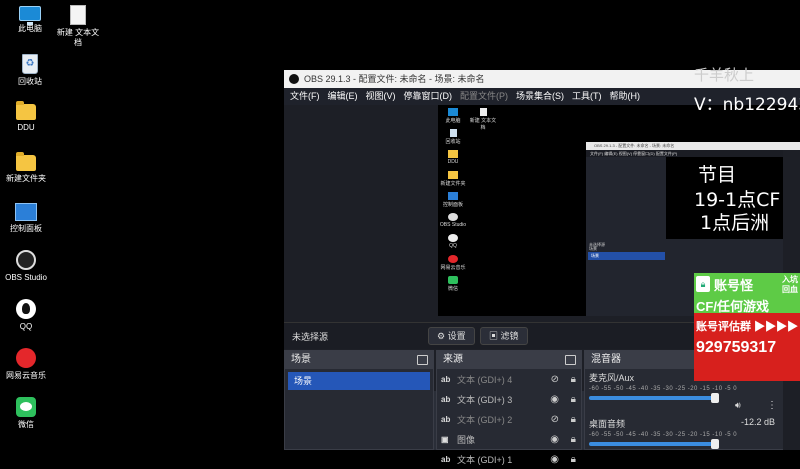 This screenshot has width=800, height=469. What do you see at coordinates (494, 336) in the screenshot?
I see `filter-icon: ▣` at bounding box center [494, 336].